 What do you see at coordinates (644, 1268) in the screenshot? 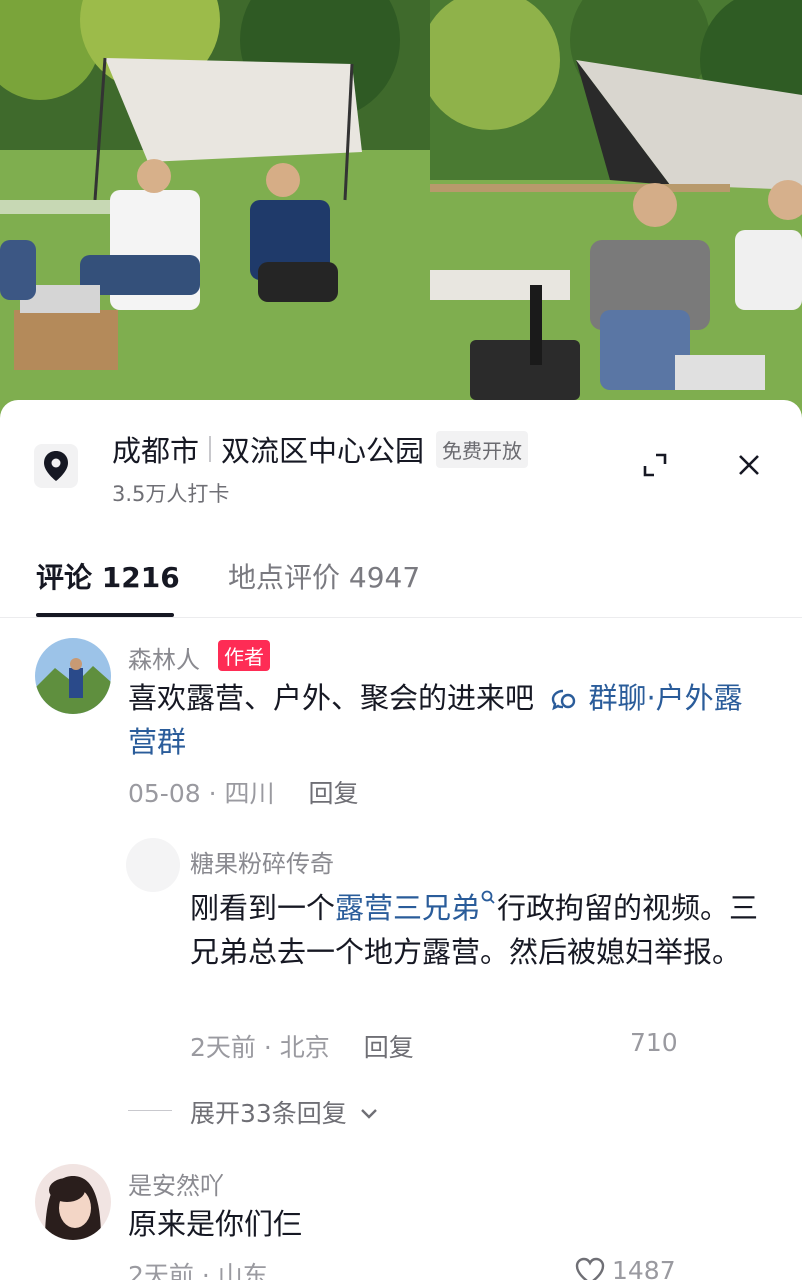
I see `like-count: 1487` at bounding box center [644, 1268].